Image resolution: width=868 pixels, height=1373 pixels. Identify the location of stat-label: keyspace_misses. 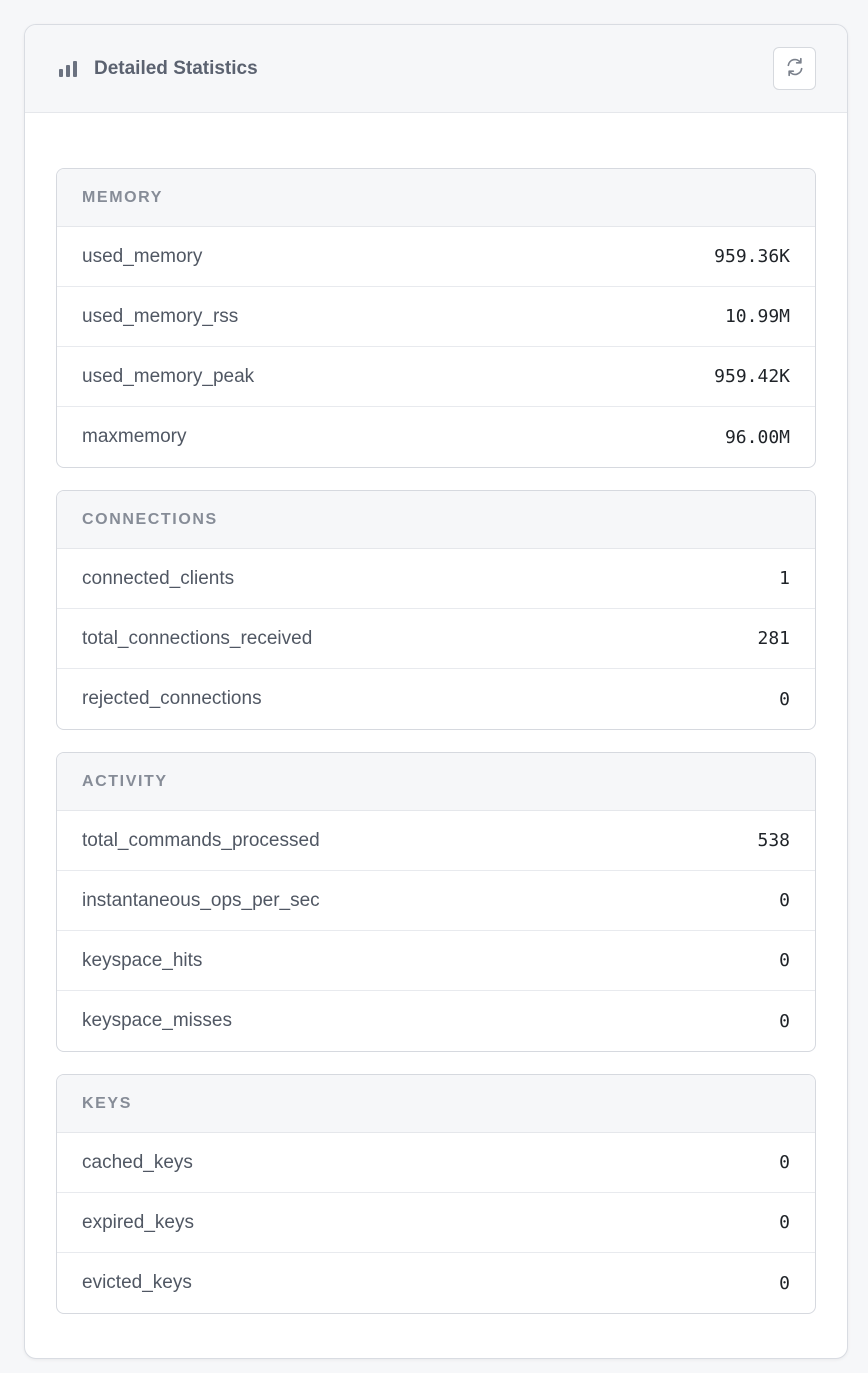
(157, 1020).